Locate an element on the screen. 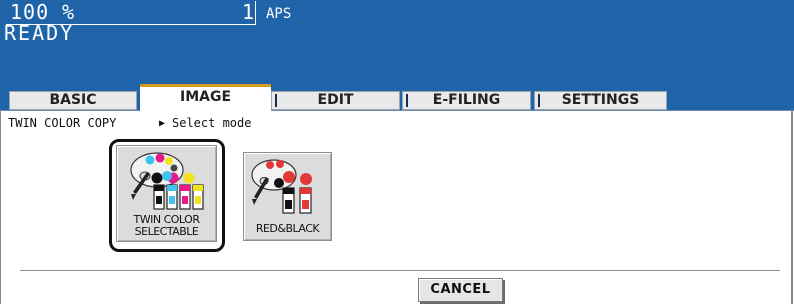  tab-image-label: IMAGE is located at coordinates (205, 97).